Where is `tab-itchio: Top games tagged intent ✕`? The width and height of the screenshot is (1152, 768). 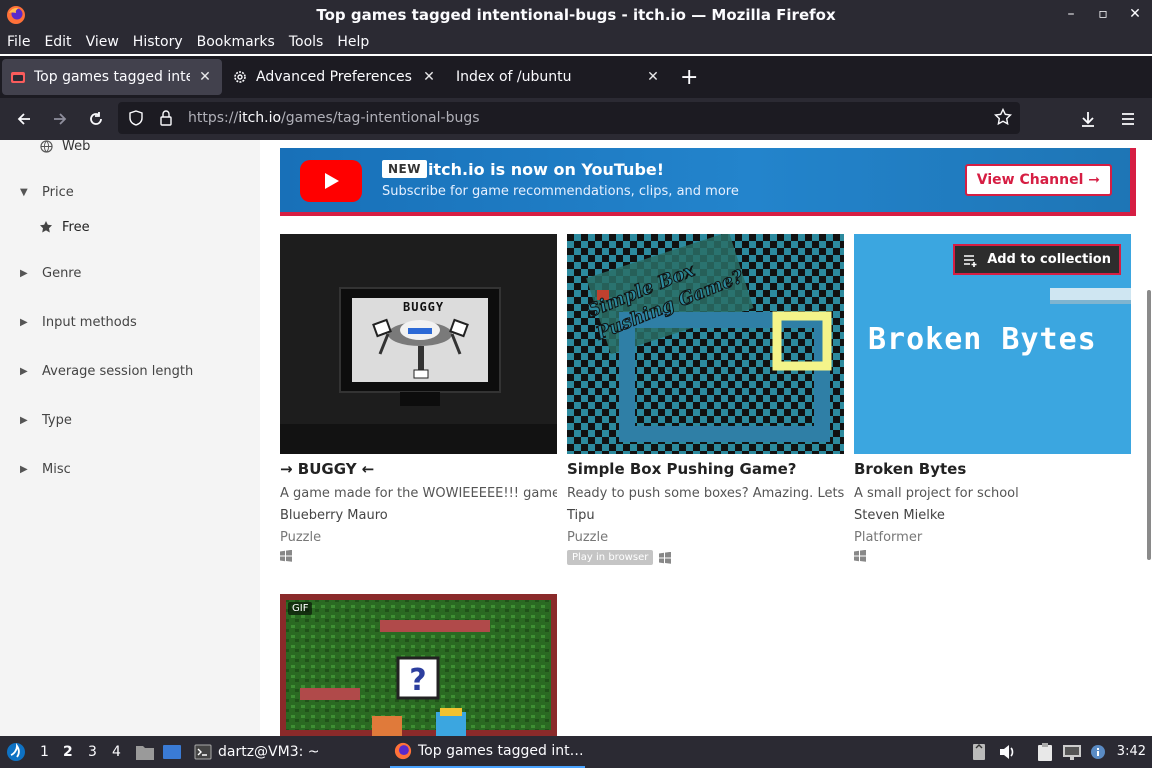 tab-itchio: Top games tagged intent ✕ is located at coordinates (112, 77).